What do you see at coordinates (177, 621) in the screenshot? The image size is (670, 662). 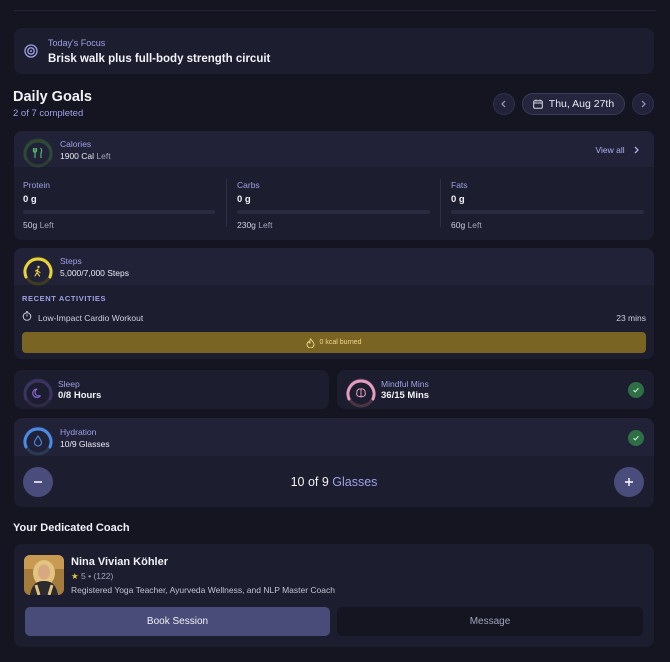 I see `book-session-button: Book Session` at bounding box center [177, 621].